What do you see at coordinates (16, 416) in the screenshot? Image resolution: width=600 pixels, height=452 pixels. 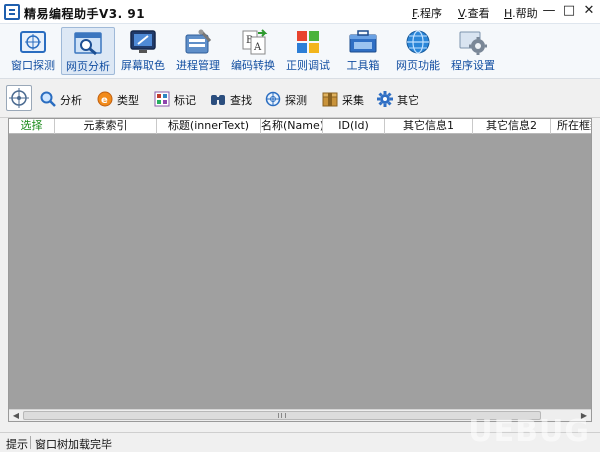 I see `scroll-left-arrow: ◀` at bounding box center [16, 416].